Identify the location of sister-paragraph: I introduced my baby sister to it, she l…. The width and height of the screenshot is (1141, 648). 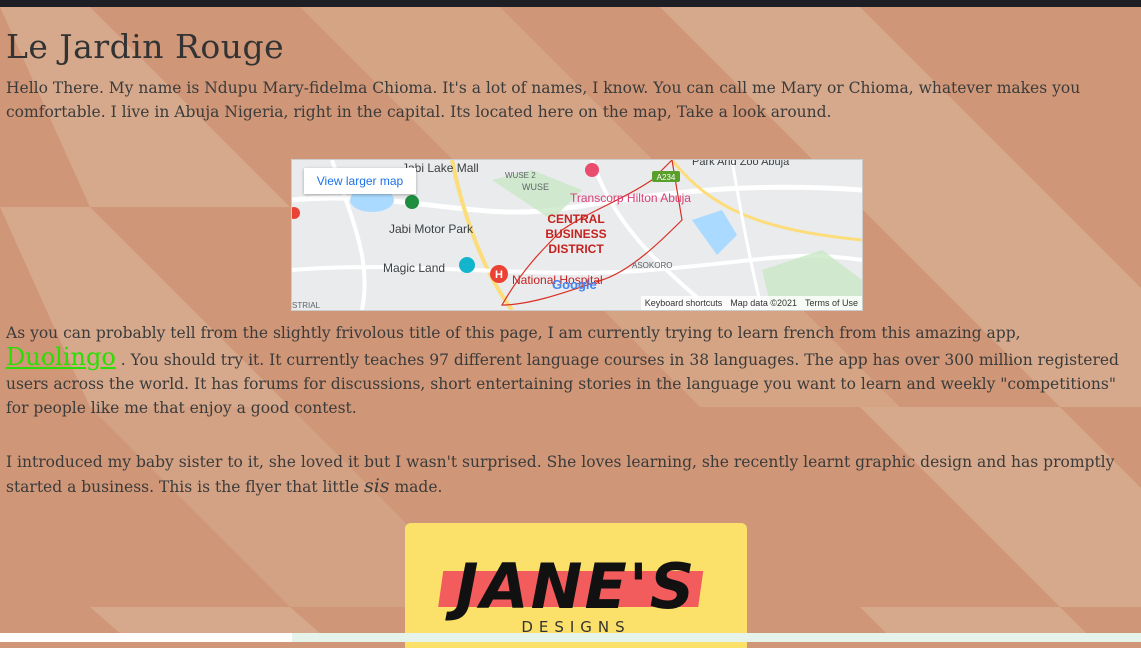
(573, 474).